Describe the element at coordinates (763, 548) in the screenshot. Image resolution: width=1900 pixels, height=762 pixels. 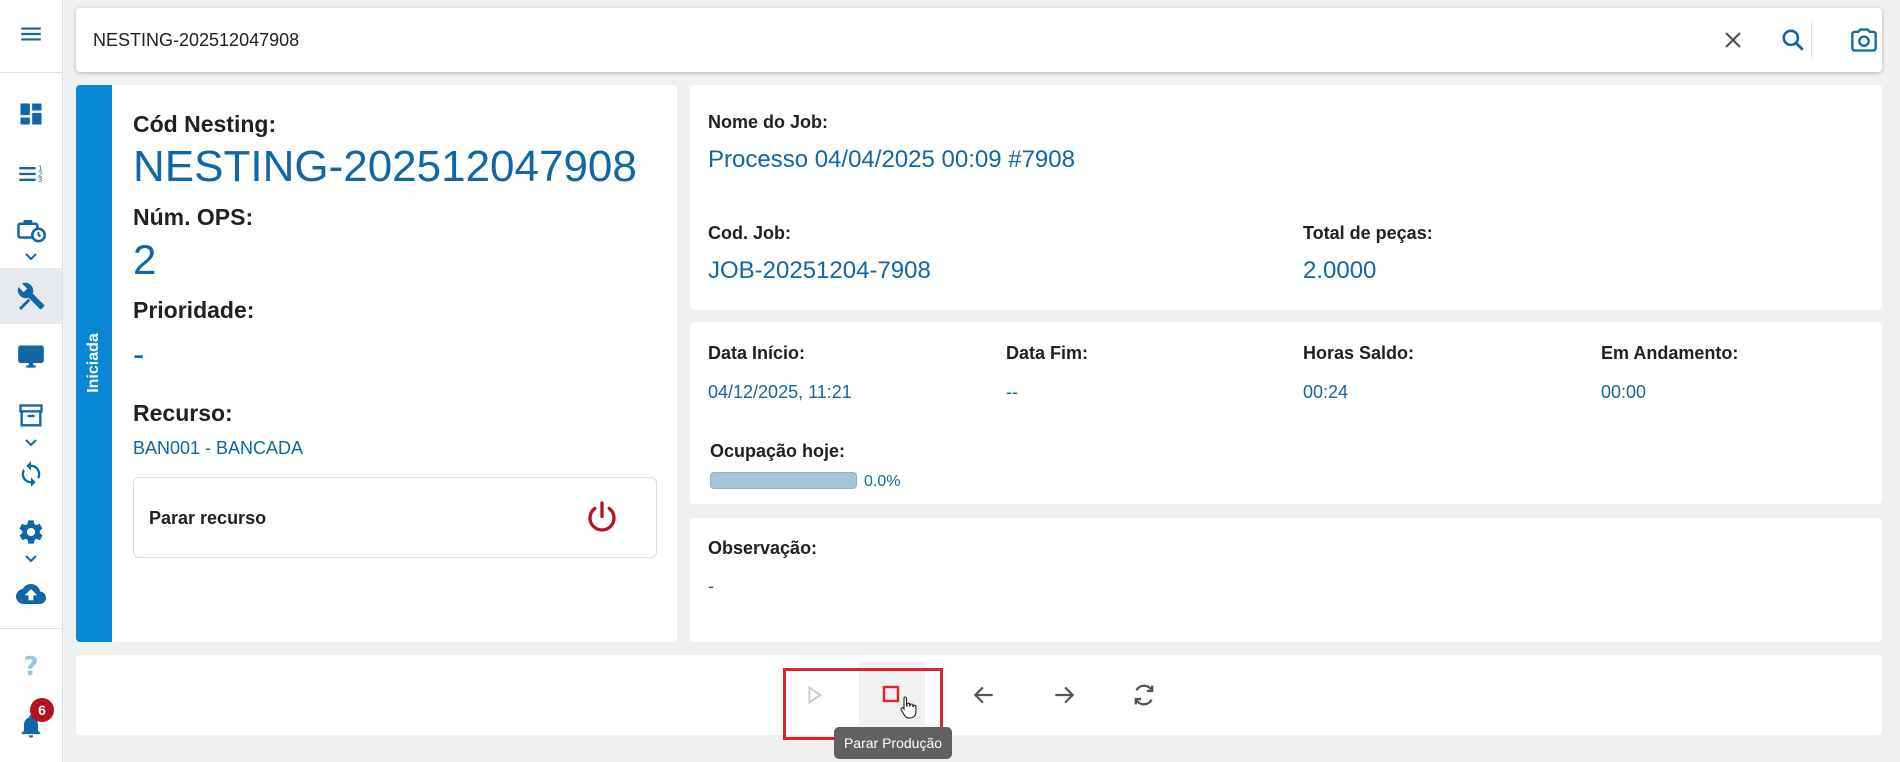
I see `observacao-label: Observação:` at that location.